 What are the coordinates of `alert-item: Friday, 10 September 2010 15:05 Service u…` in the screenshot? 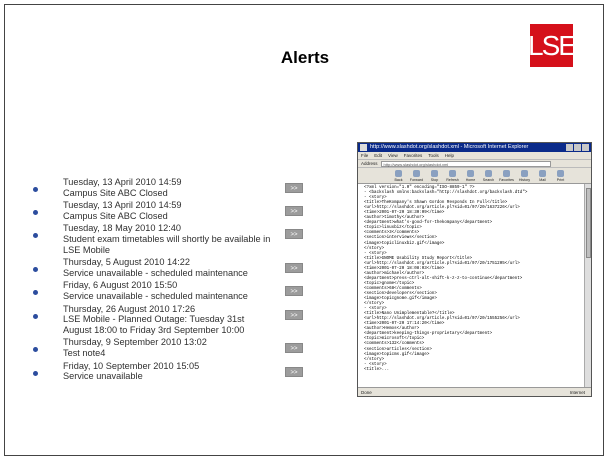 It's located at (178, 371).